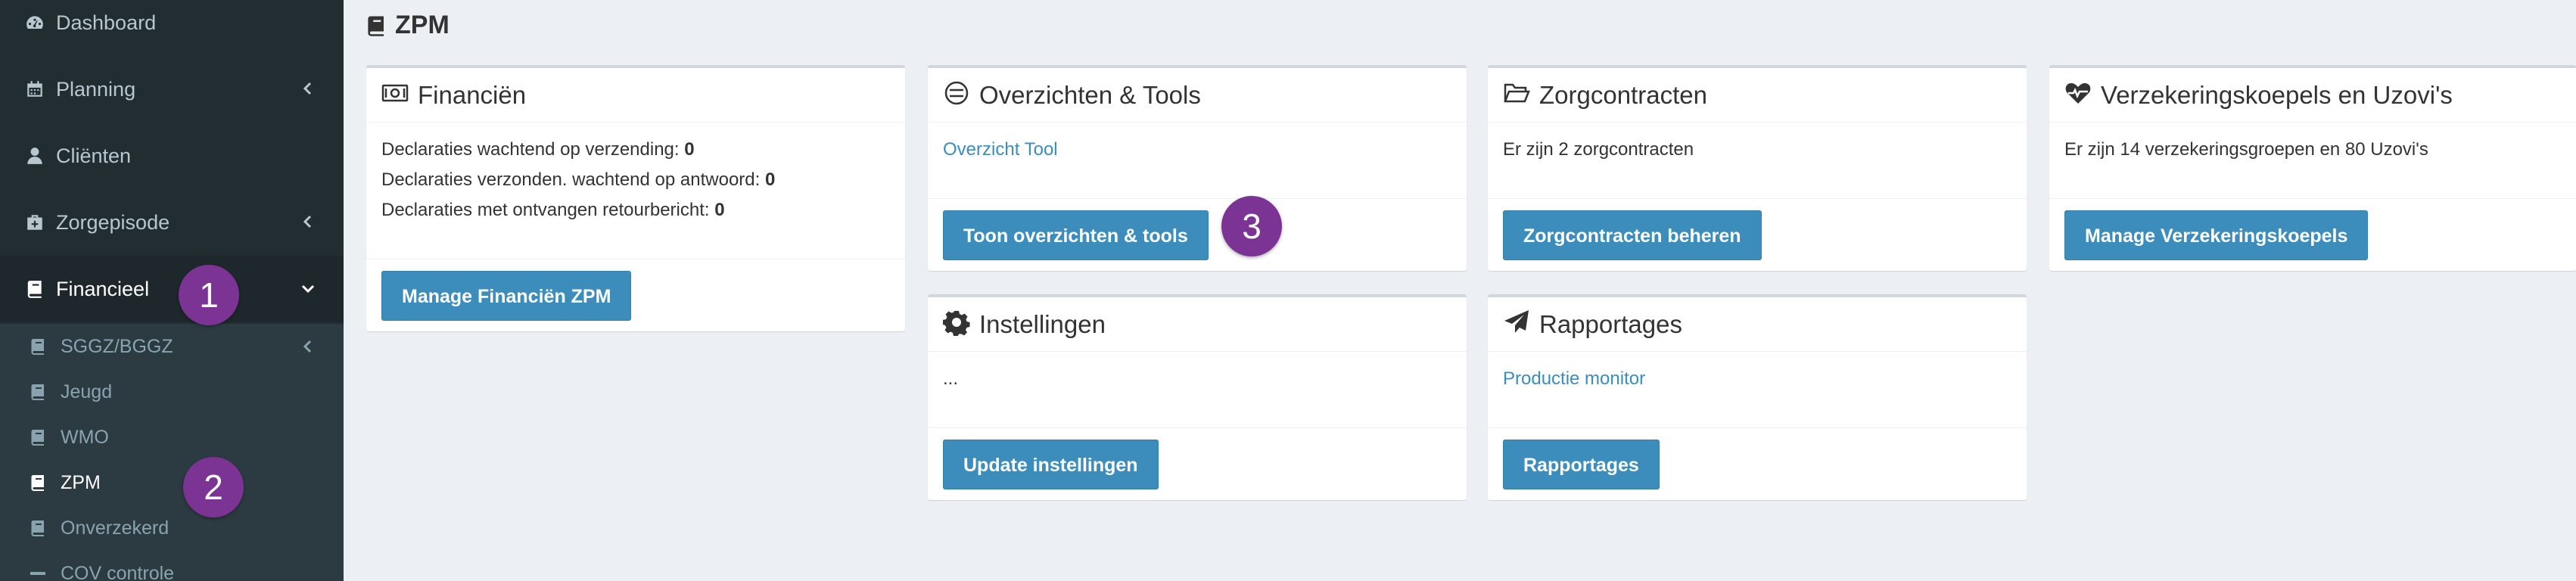  I want to click on card-body: Productie monitor, so click(1757, 373).